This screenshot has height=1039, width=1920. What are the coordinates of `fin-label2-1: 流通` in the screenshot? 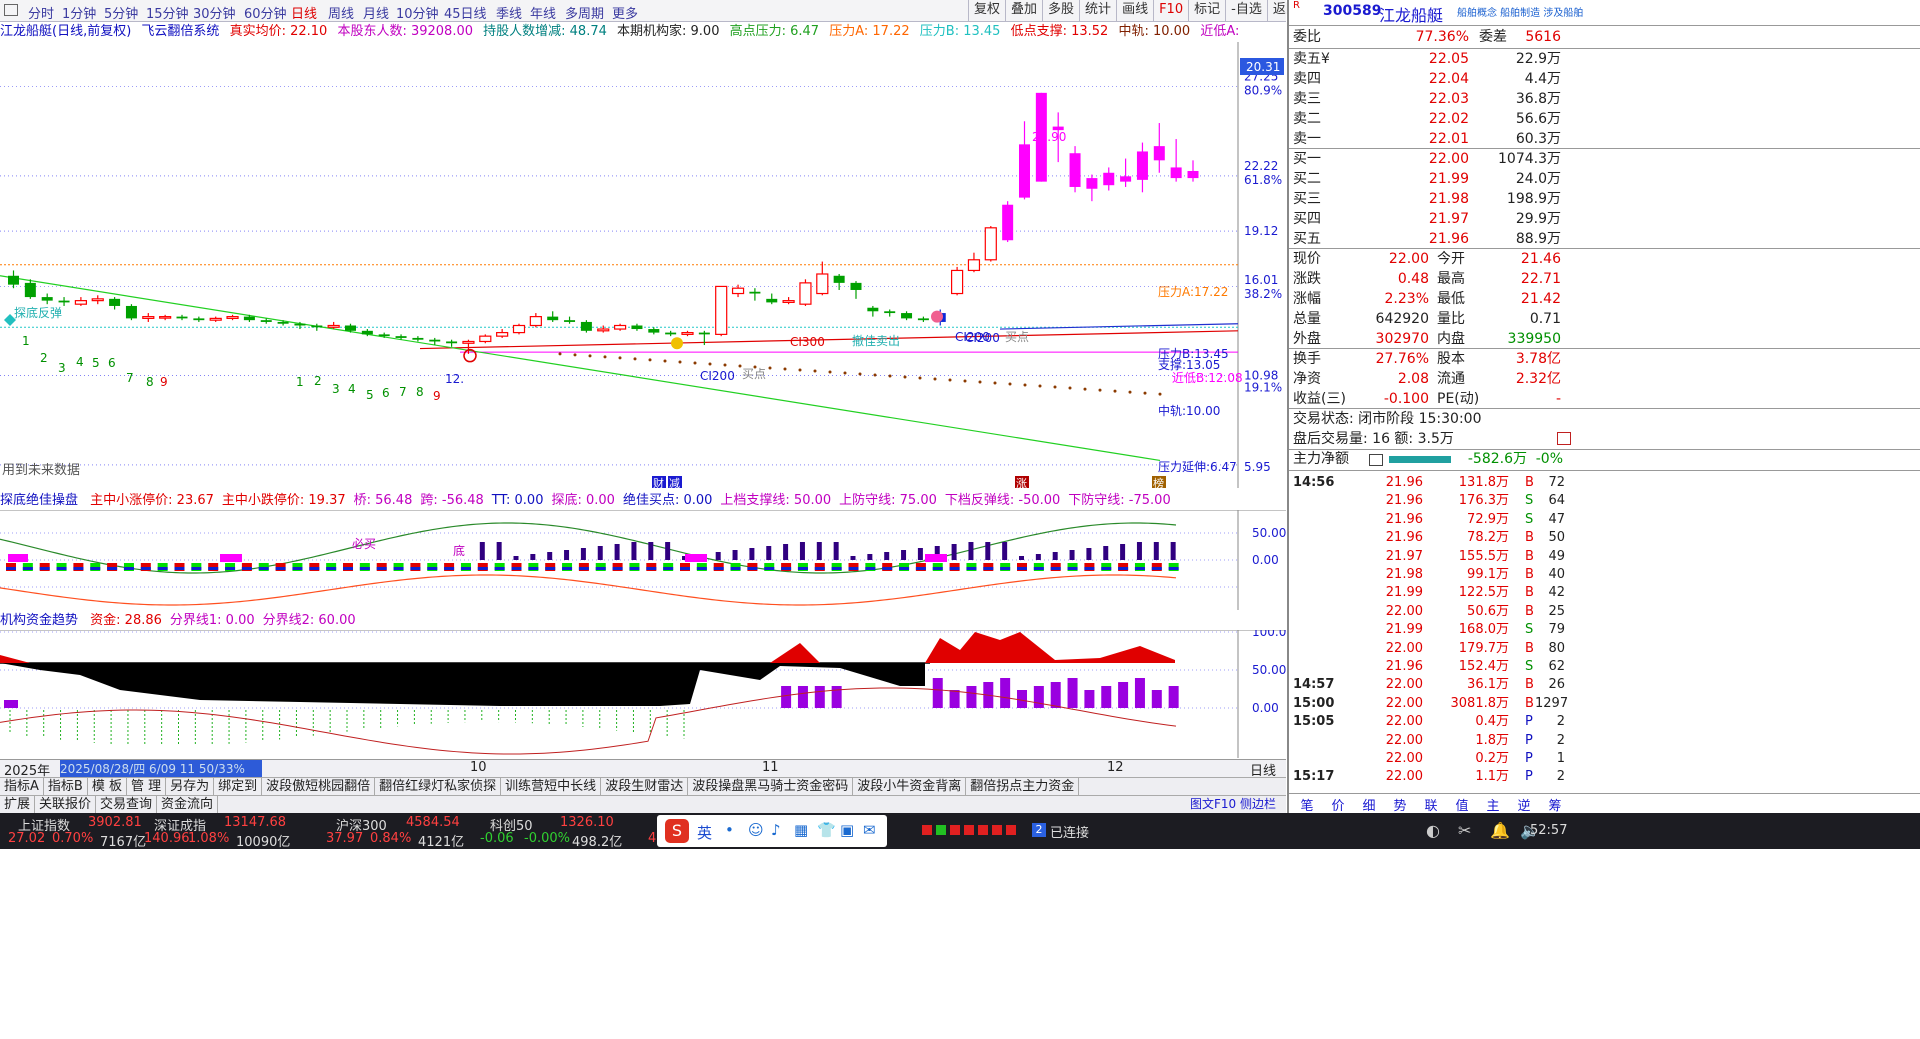 It's located at (1451, 379).